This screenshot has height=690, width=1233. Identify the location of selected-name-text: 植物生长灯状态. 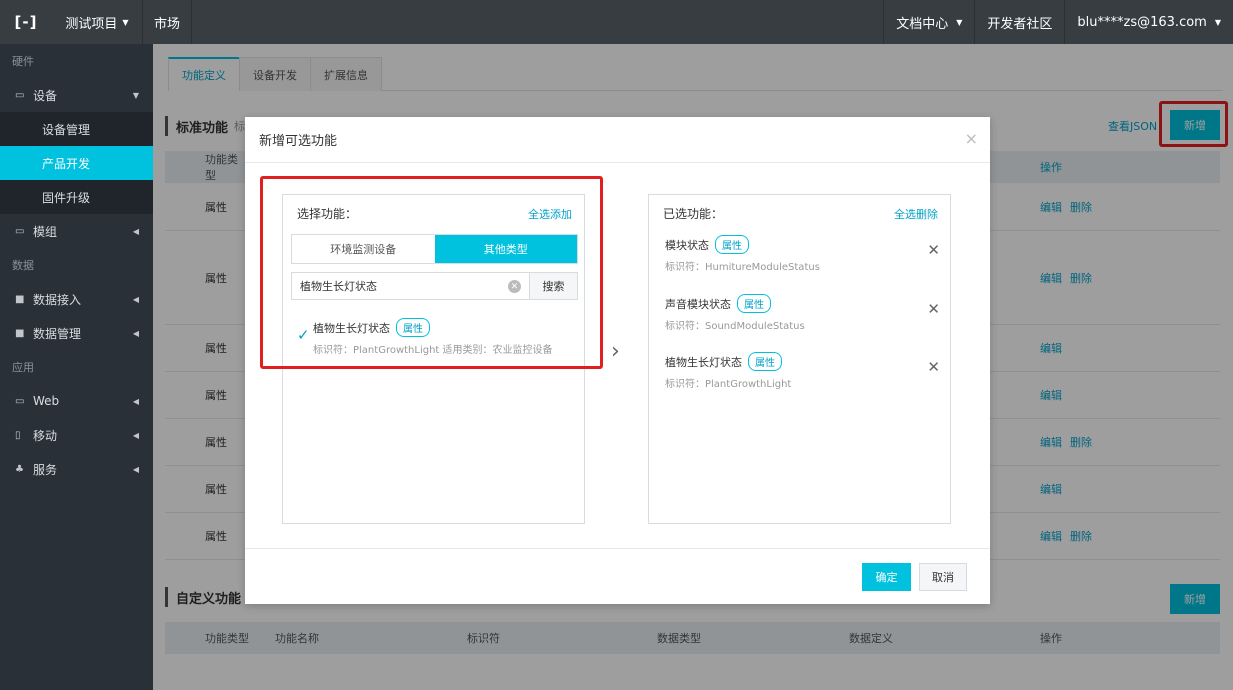
(703, 362).